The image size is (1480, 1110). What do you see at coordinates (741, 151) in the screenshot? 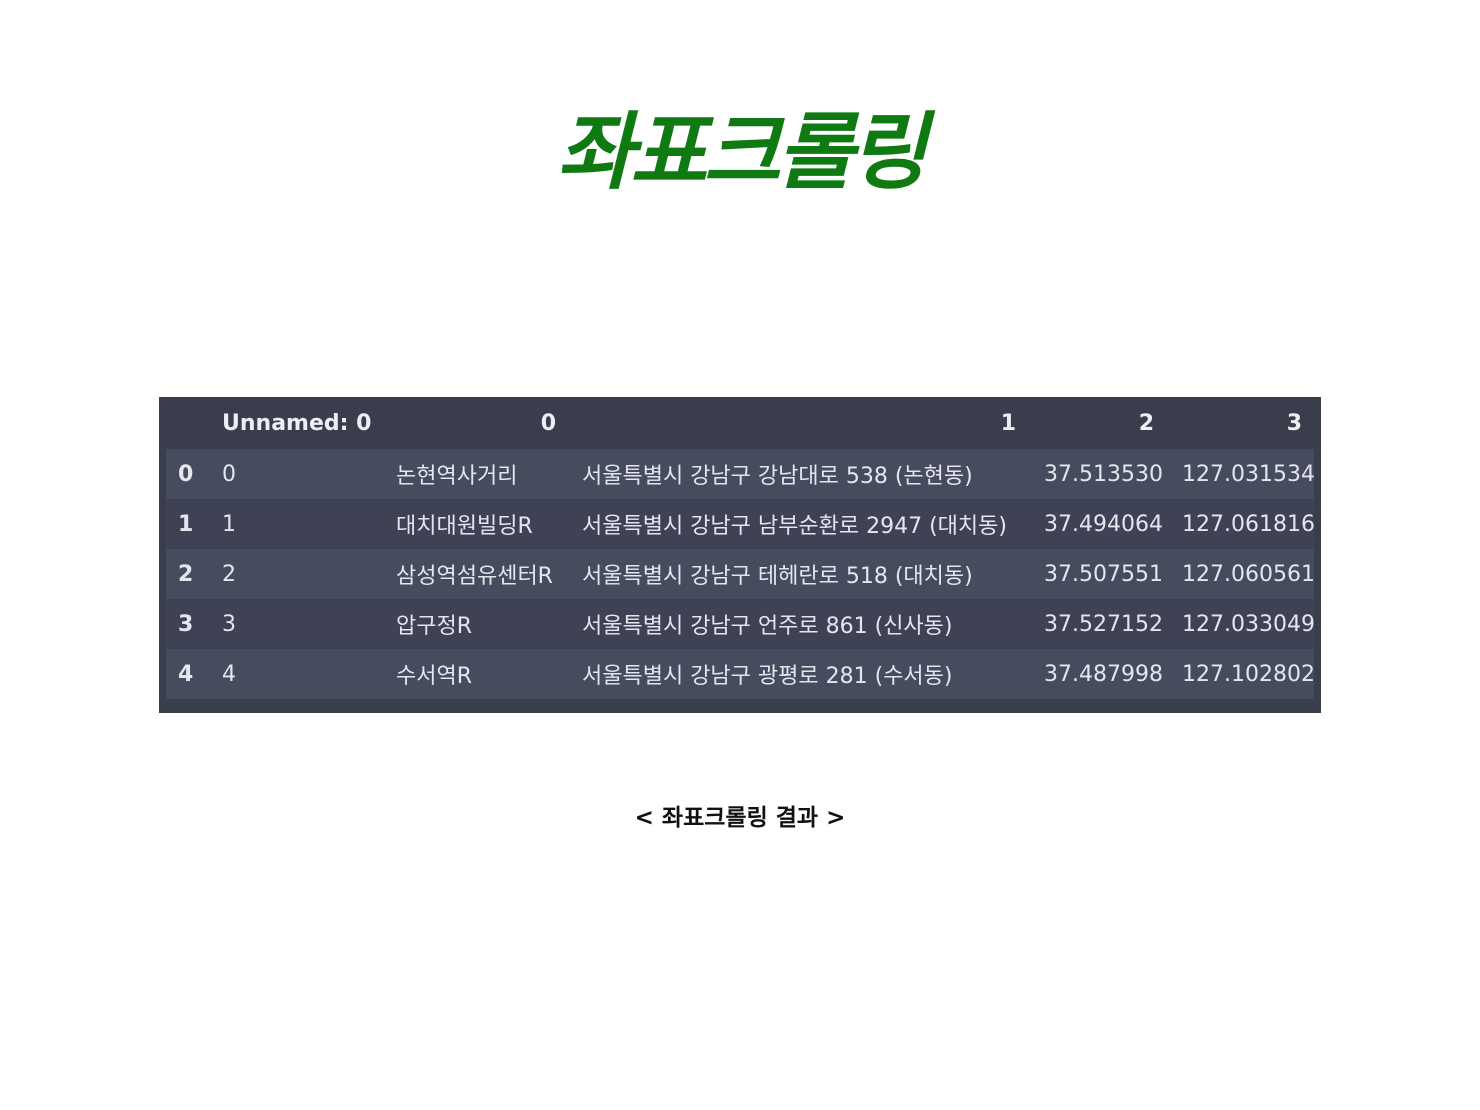
I see `page-title: 좌표크롤링` at bounding box center [741, 151].